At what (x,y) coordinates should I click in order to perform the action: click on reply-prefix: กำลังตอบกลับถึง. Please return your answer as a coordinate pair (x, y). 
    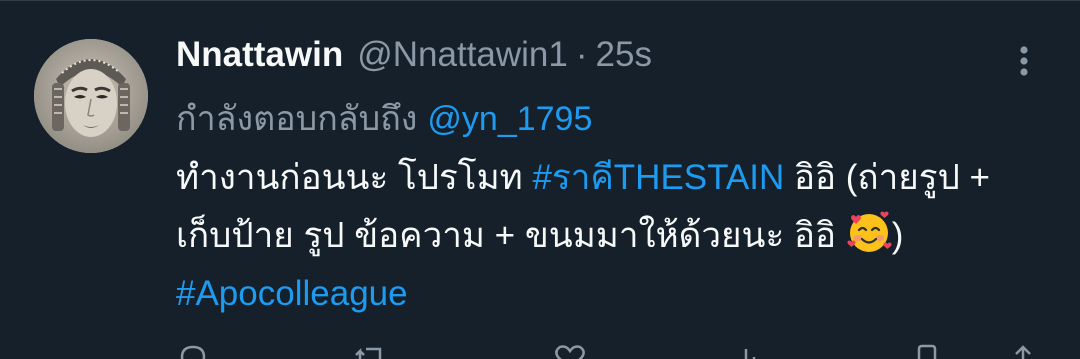
    Looking at the image, I should click on (297, 119).